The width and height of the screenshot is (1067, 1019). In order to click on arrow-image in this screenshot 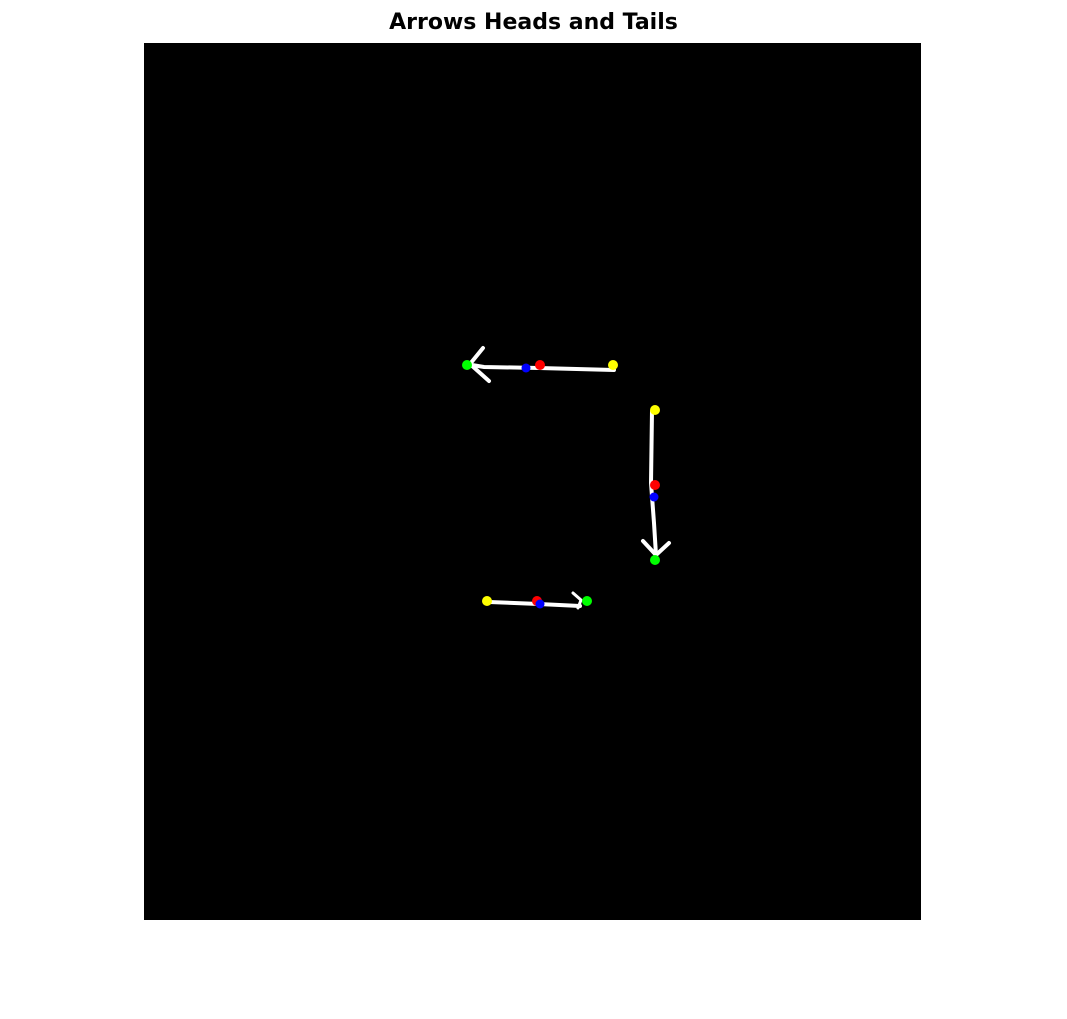, I will do `click(566, 478)`.